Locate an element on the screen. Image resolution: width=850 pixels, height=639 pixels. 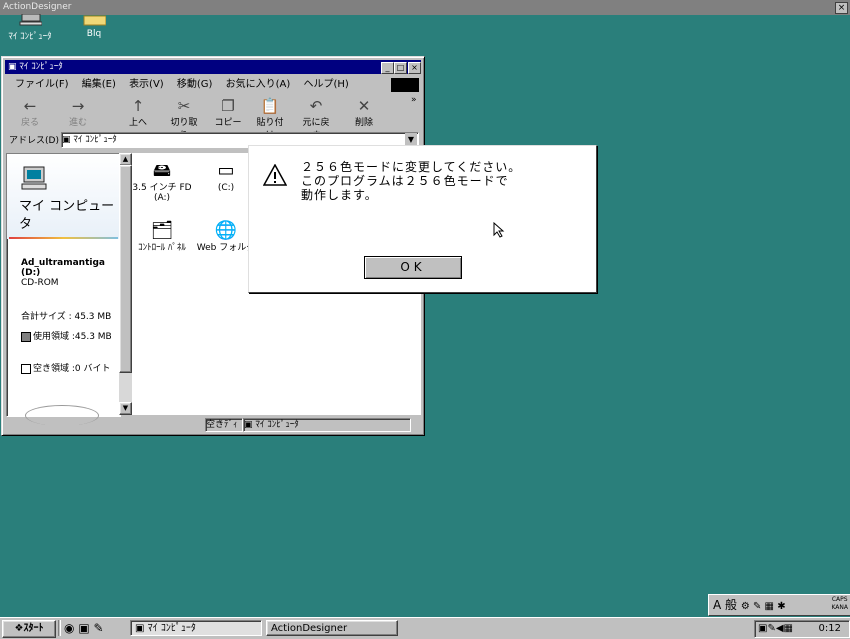
menu-edit: 編集(E) is located at coordinates (99, 84).